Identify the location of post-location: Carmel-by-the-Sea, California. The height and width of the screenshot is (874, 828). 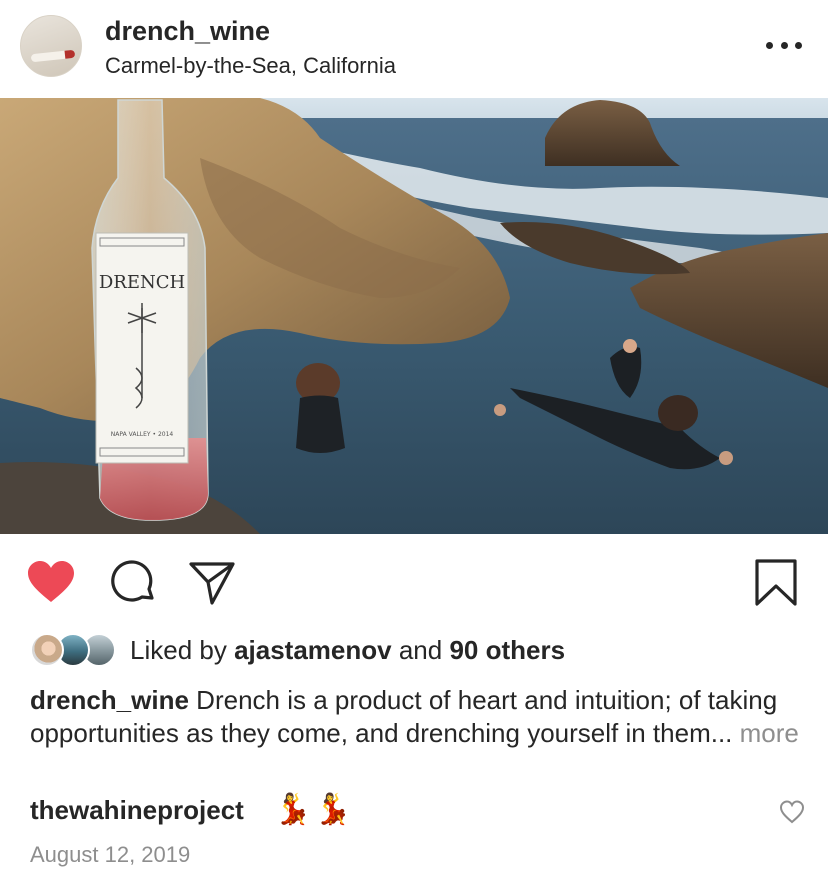
(250, 66).